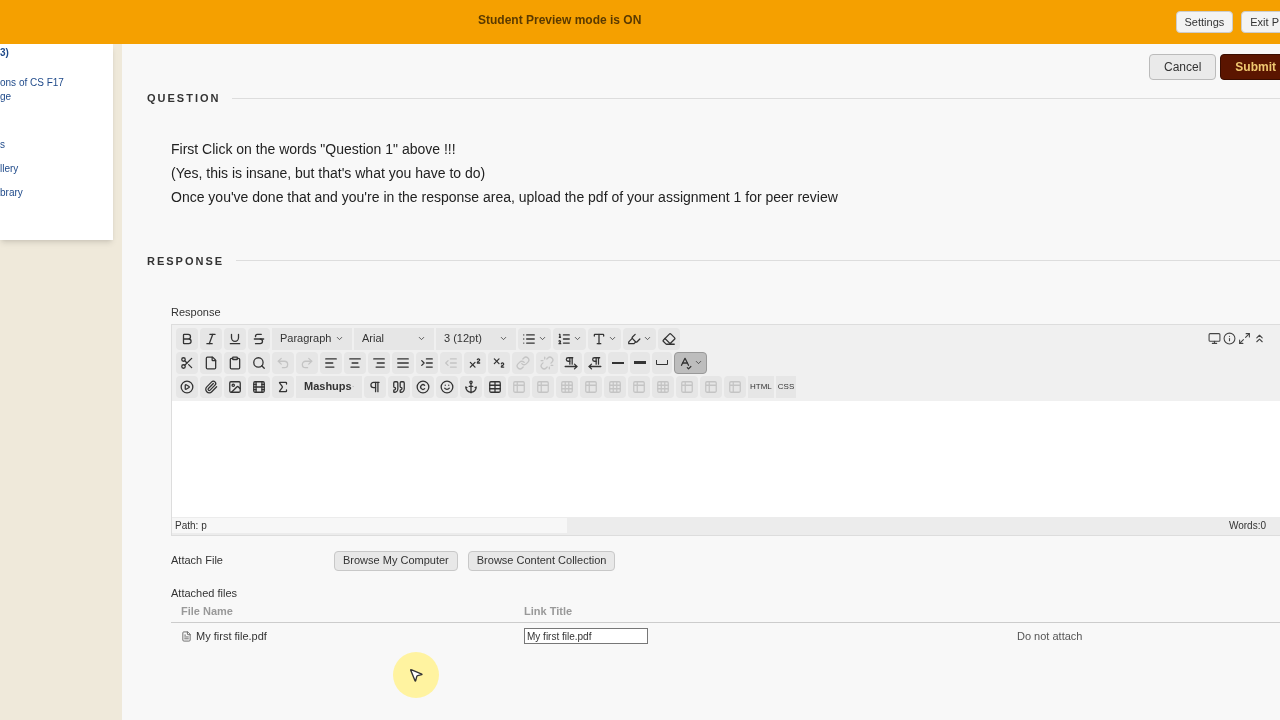  What do you see at coordinates (283, 386) in the screenshot?
I see `sigma-button` at bounding box center [283, 386].